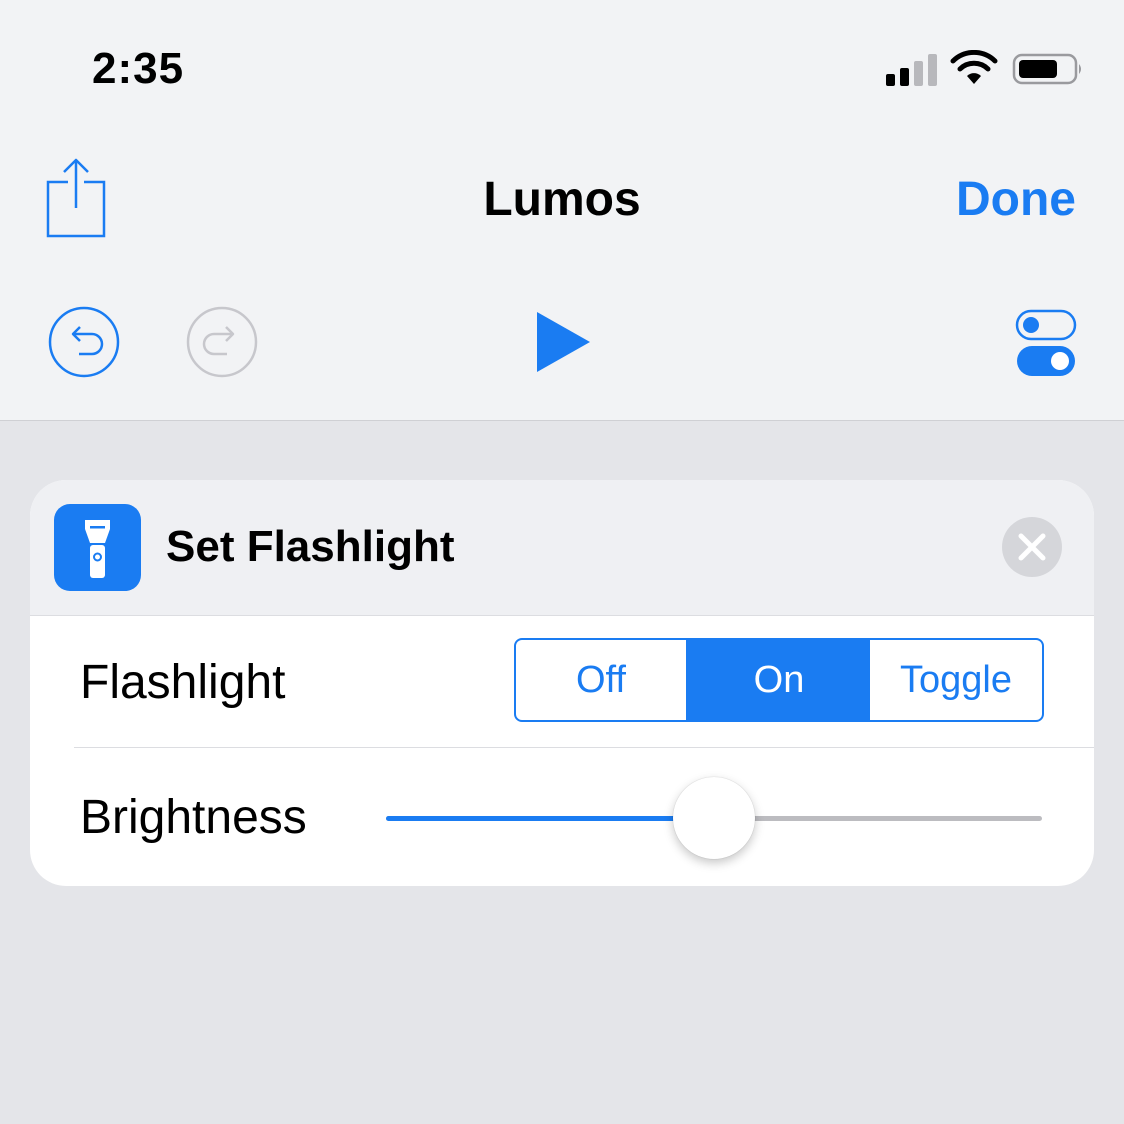 This screenshot has height=1124, width=1124. I want to click on card-title: Set Flashlight, so click(310, 546).